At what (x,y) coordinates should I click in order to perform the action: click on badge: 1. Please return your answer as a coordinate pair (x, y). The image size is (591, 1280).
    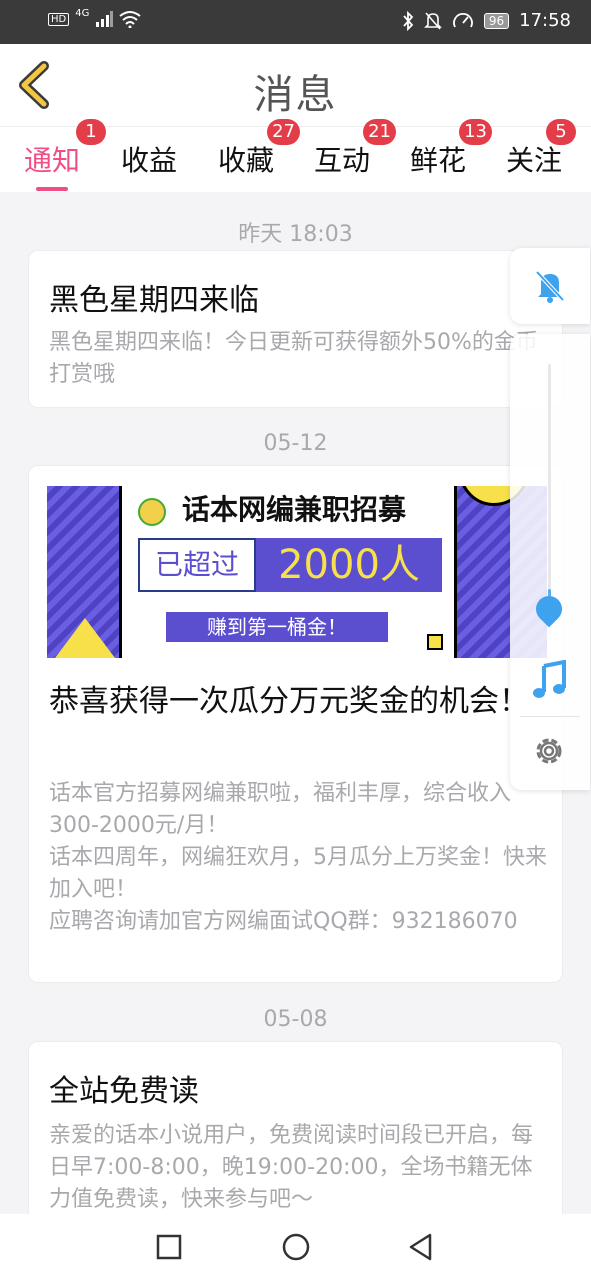
    Looking at the image, I should click on (91, 132).